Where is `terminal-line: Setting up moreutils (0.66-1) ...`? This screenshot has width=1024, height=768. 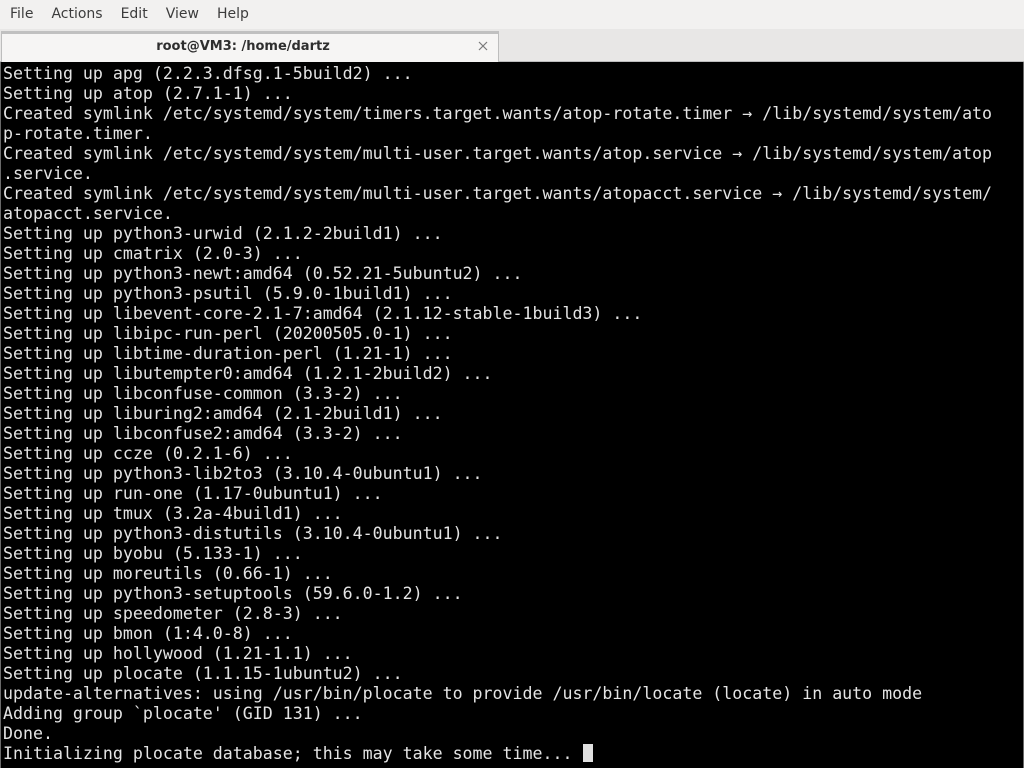
terminal-line: Setting up moreutils (0.66-1) ... is located at coordinates (497, 574).